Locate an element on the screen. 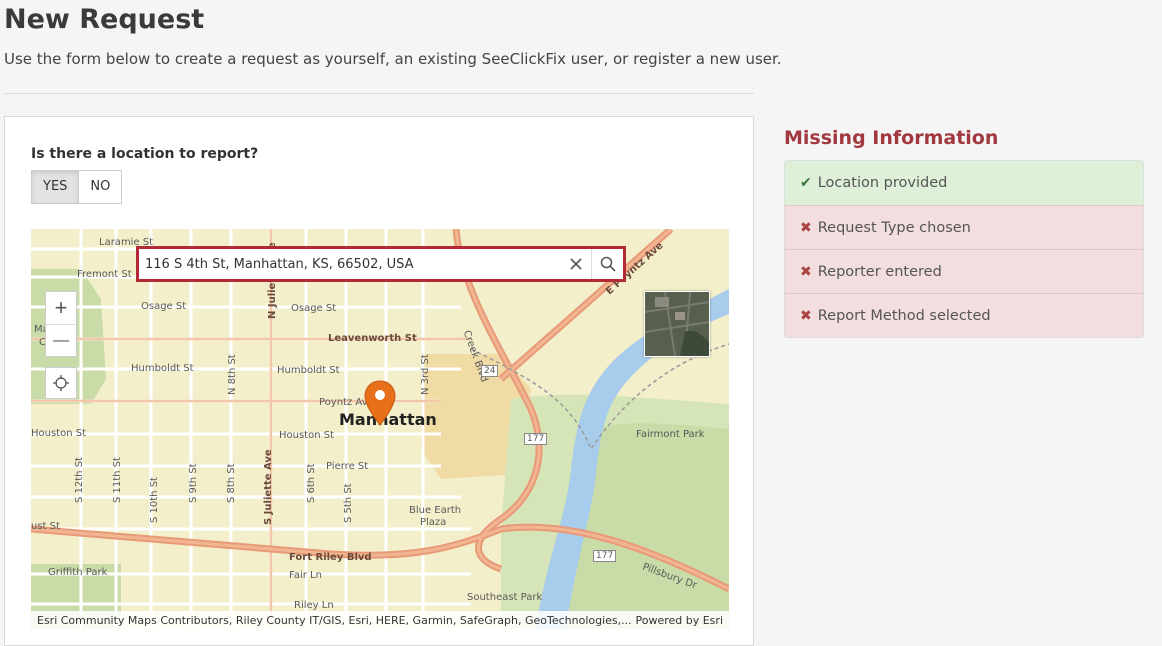  map-label: S 10th St is located at coordinates (154, 500).